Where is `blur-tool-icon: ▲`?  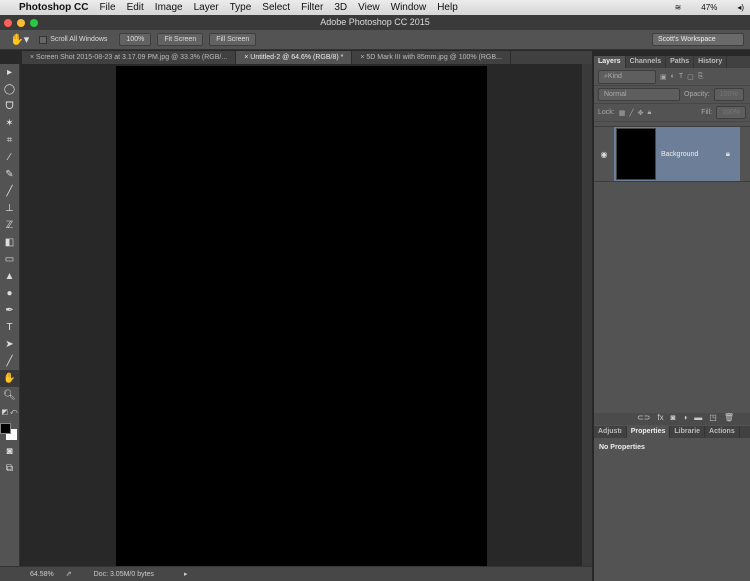
blur-tool-icon: ▲ is located at coordinates (9, 276).